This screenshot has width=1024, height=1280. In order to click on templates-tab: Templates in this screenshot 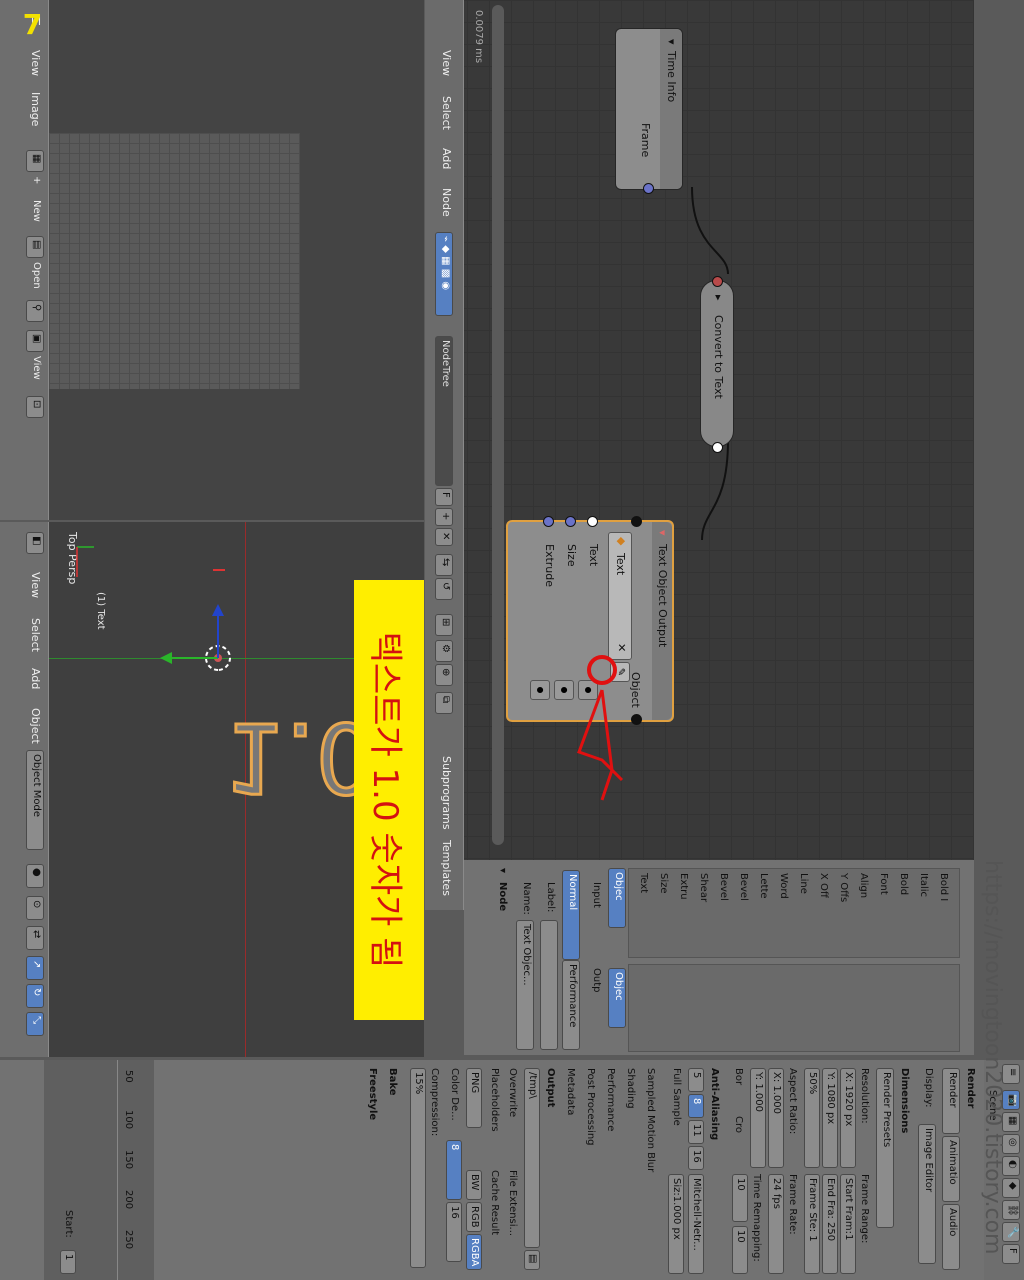, I will do `click(446, 868)`.